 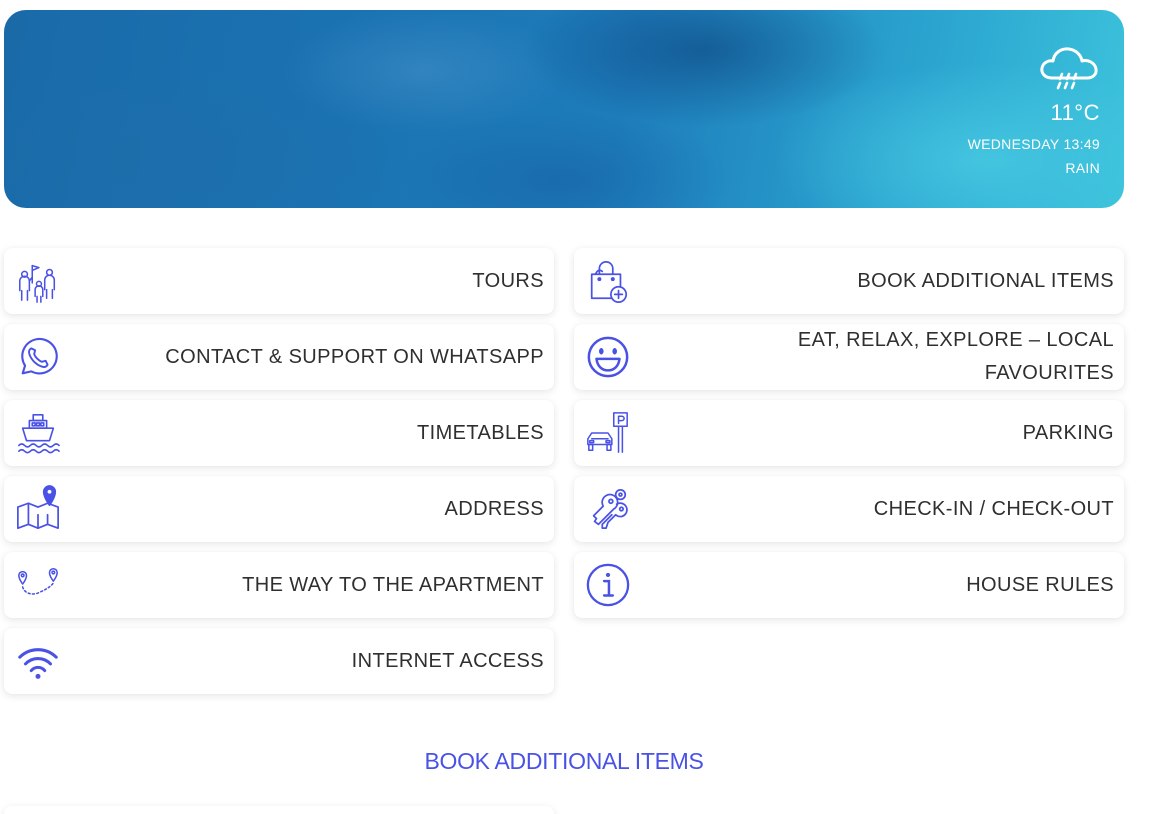 I want to click on rain-cloud-icon, so click(x=1069, y=68).